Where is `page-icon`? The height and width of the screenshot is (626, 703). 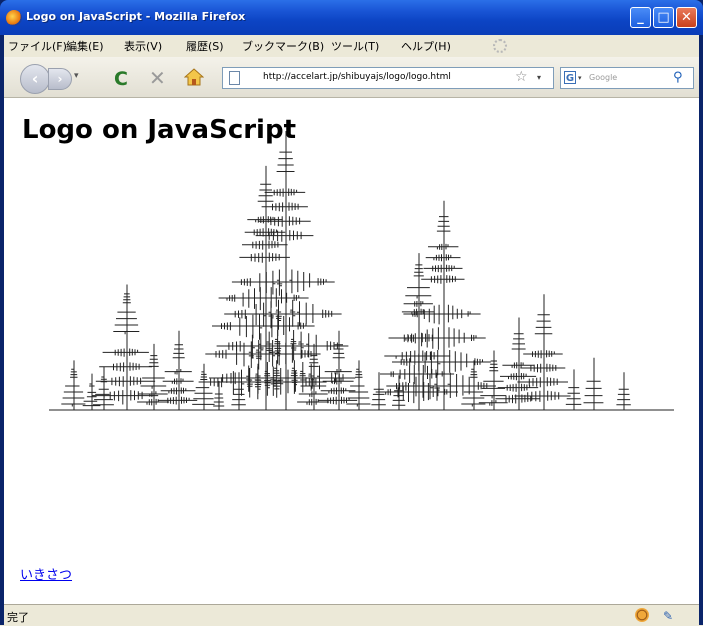 page-icon is located at coordinates (234, 78).